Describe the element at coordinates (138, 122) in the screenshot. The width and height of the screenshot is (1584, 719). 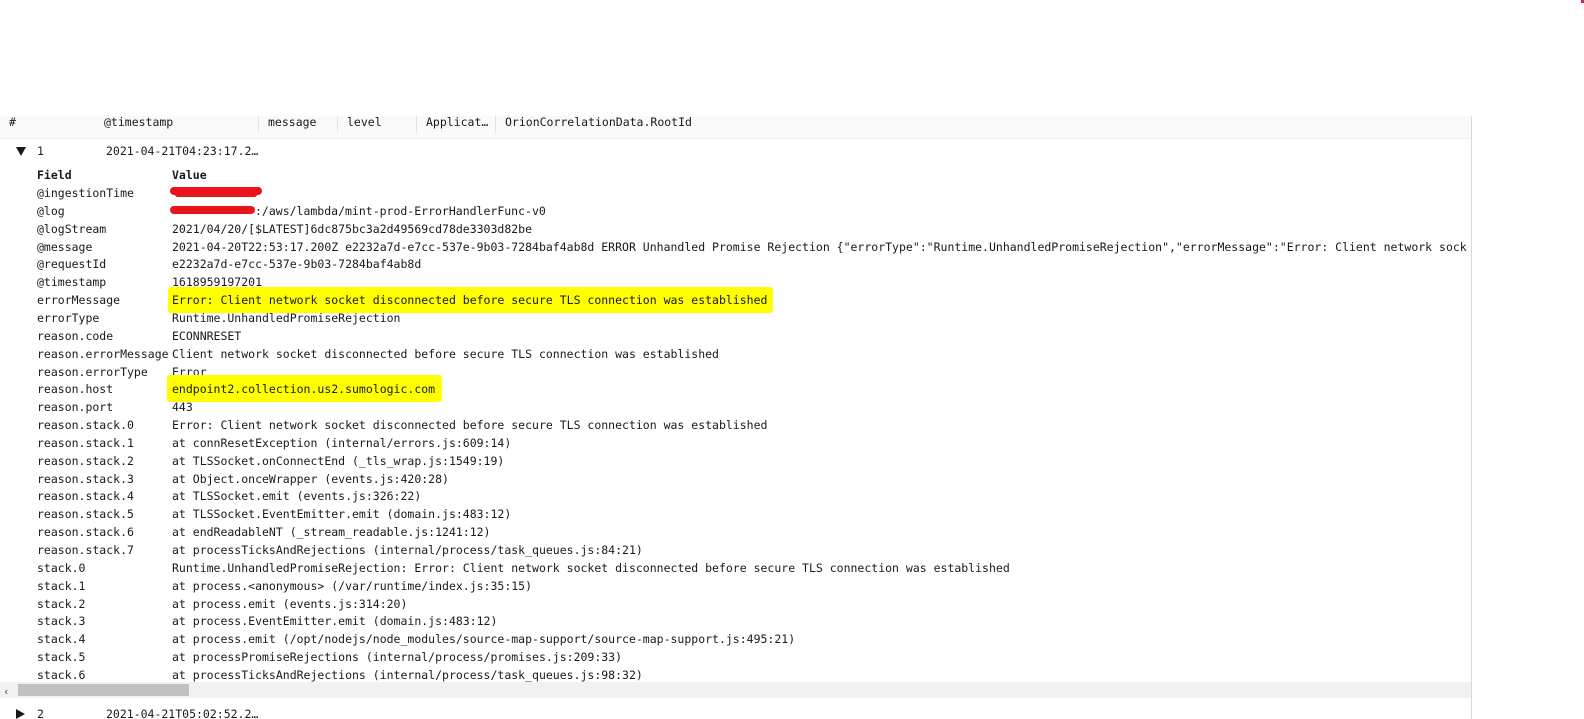
I see `column-header-timestamp: @timestamp` at that location.